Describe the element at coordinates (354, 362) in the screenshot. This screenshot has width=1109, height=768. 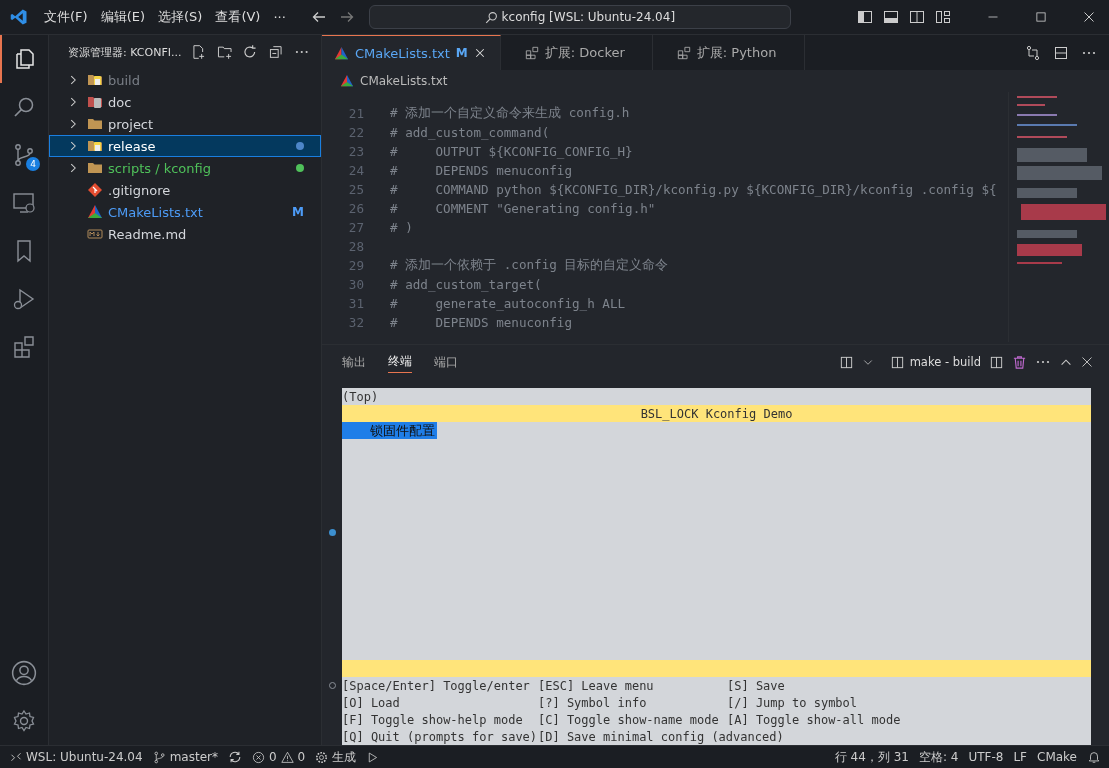
I see `panel-tab: 输出` at that location.